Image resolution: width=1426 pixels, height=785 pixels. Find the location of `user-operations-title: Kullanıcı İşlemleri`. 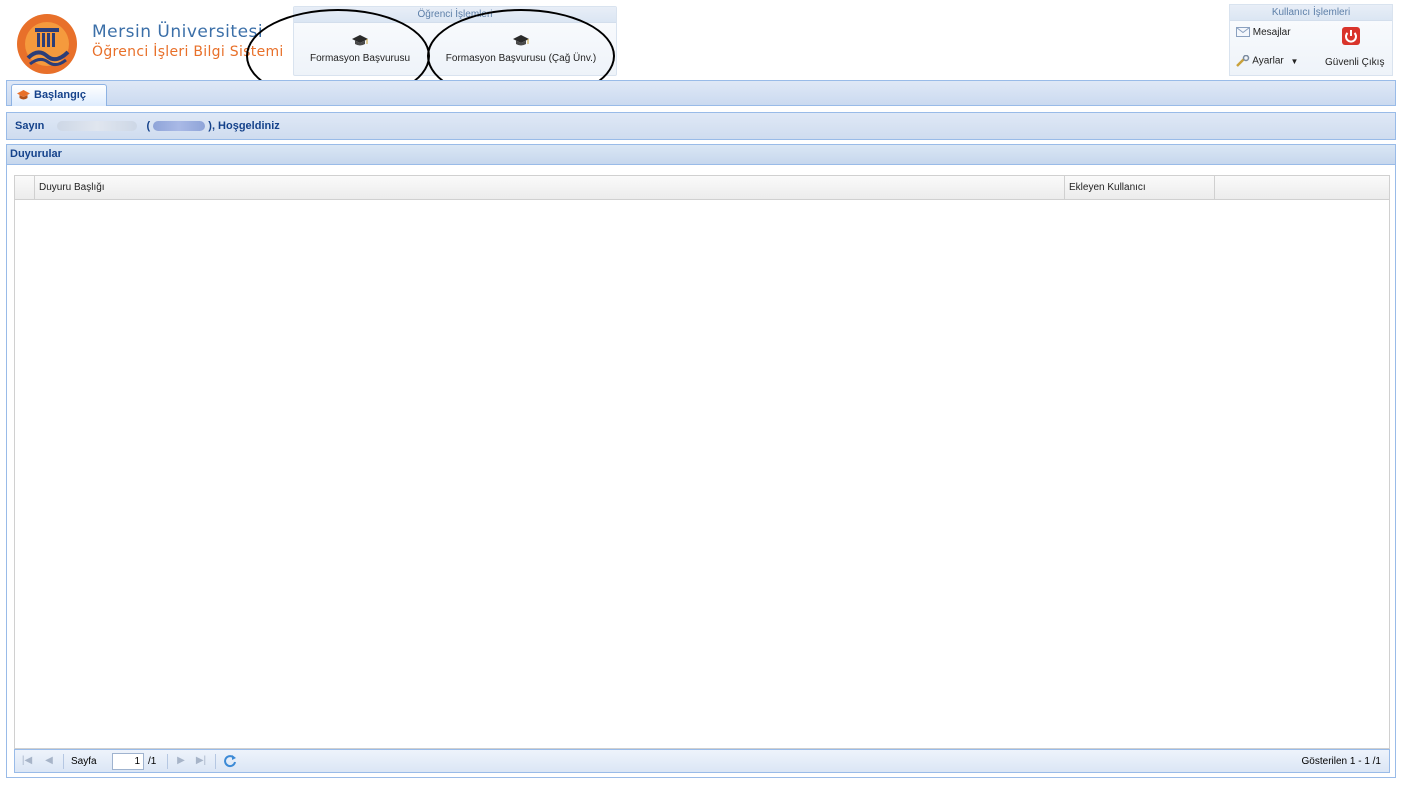

user-operations-title: Kullanıcı İşlemleri is located at coordinates (1311, 13).